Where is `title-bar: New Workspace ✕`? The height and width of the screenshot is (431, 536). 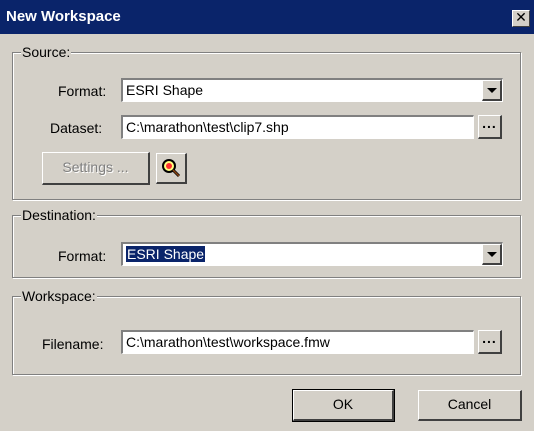 title-bar: New Workspace ✕ is located at coordinates (267, 17).